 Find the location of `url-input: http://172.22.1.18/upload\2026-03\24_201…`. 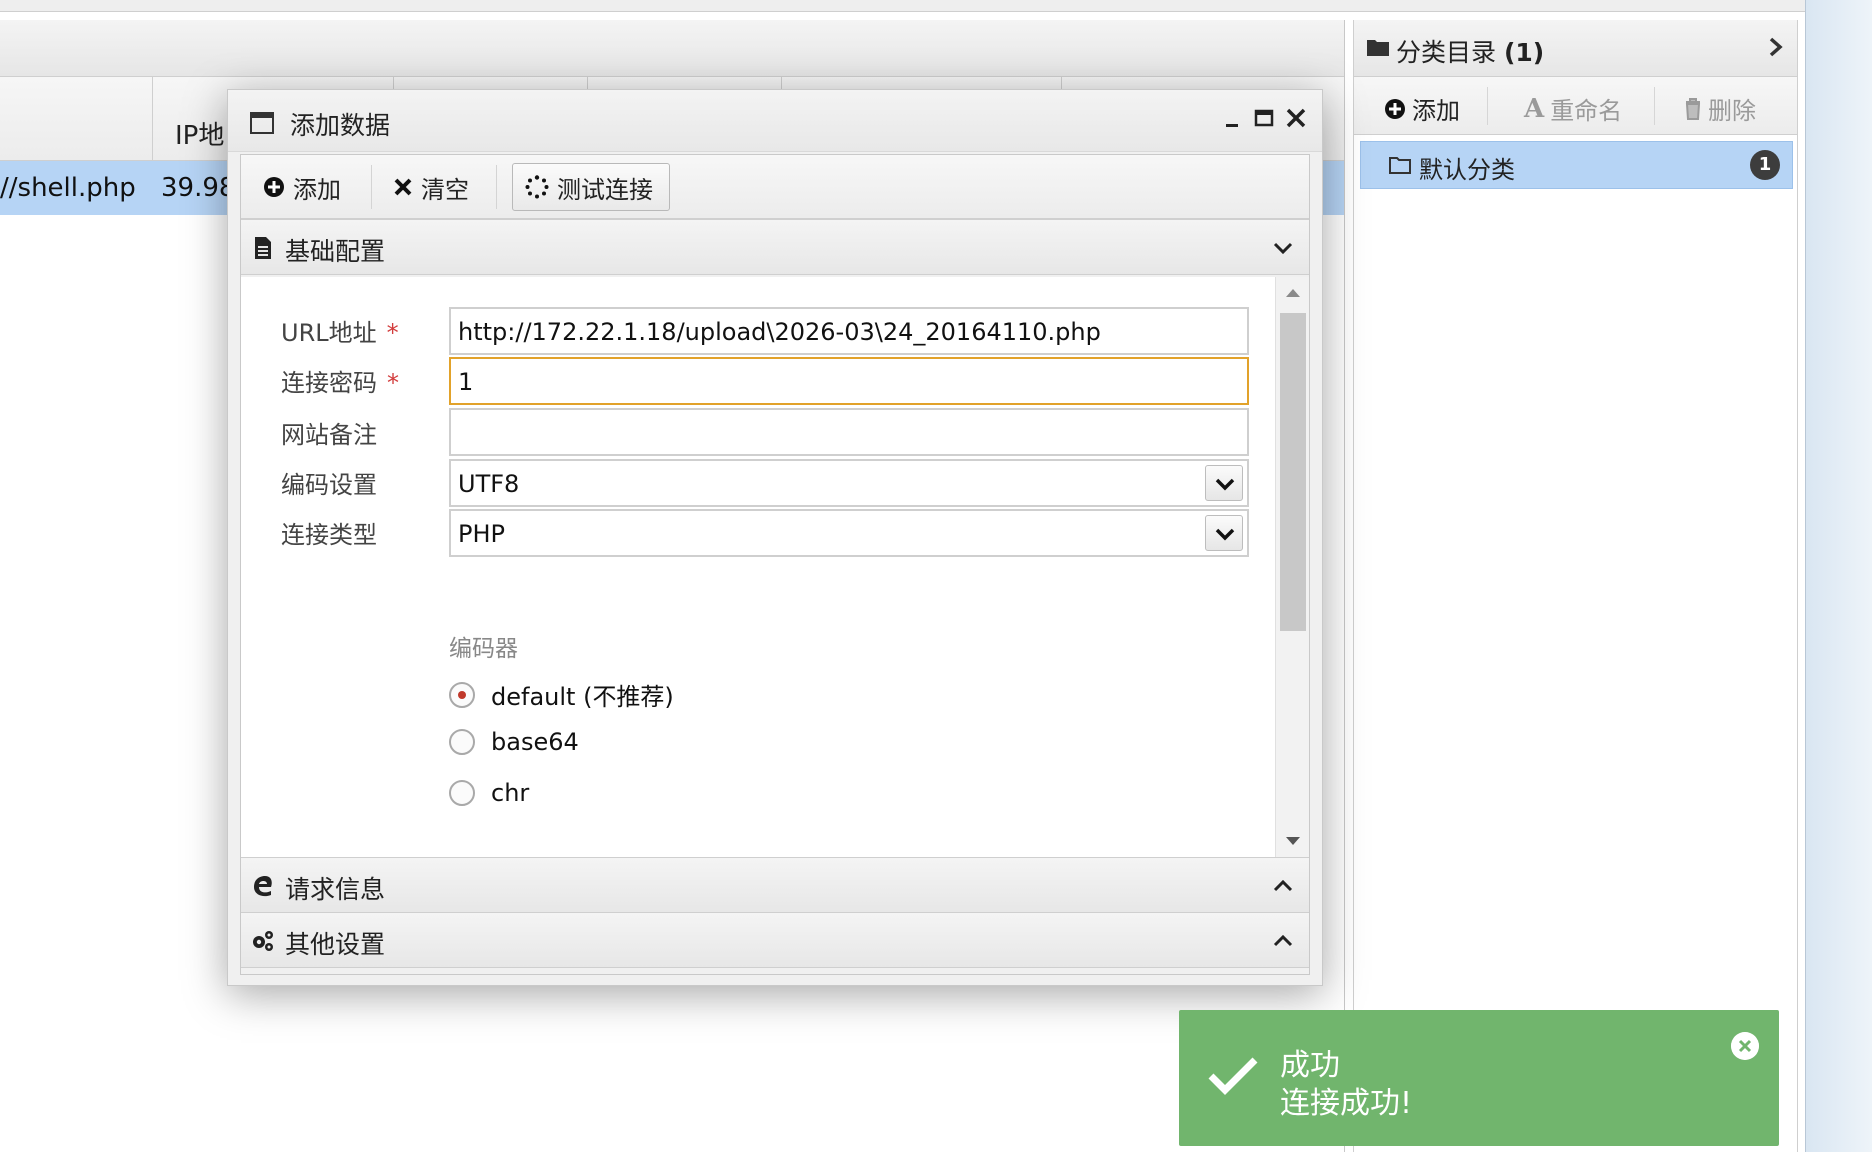

url-input: http://172.22.1.18/upload\2026-03\24_201… is located at coordinates (849, 331).